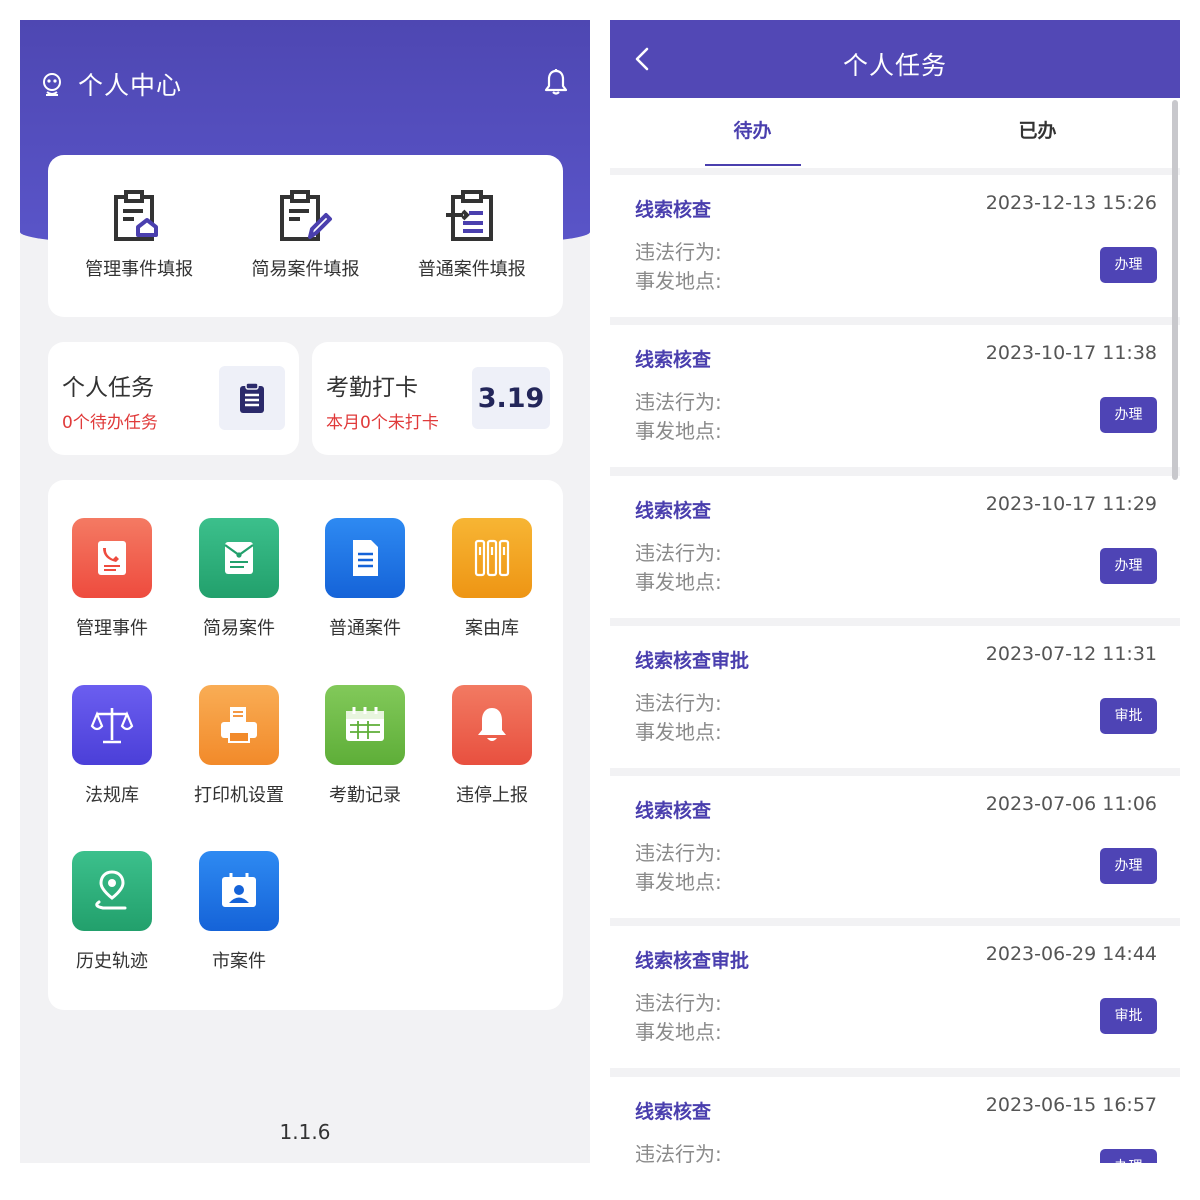  I want to click on clipboard-icon, so click(252, 397).